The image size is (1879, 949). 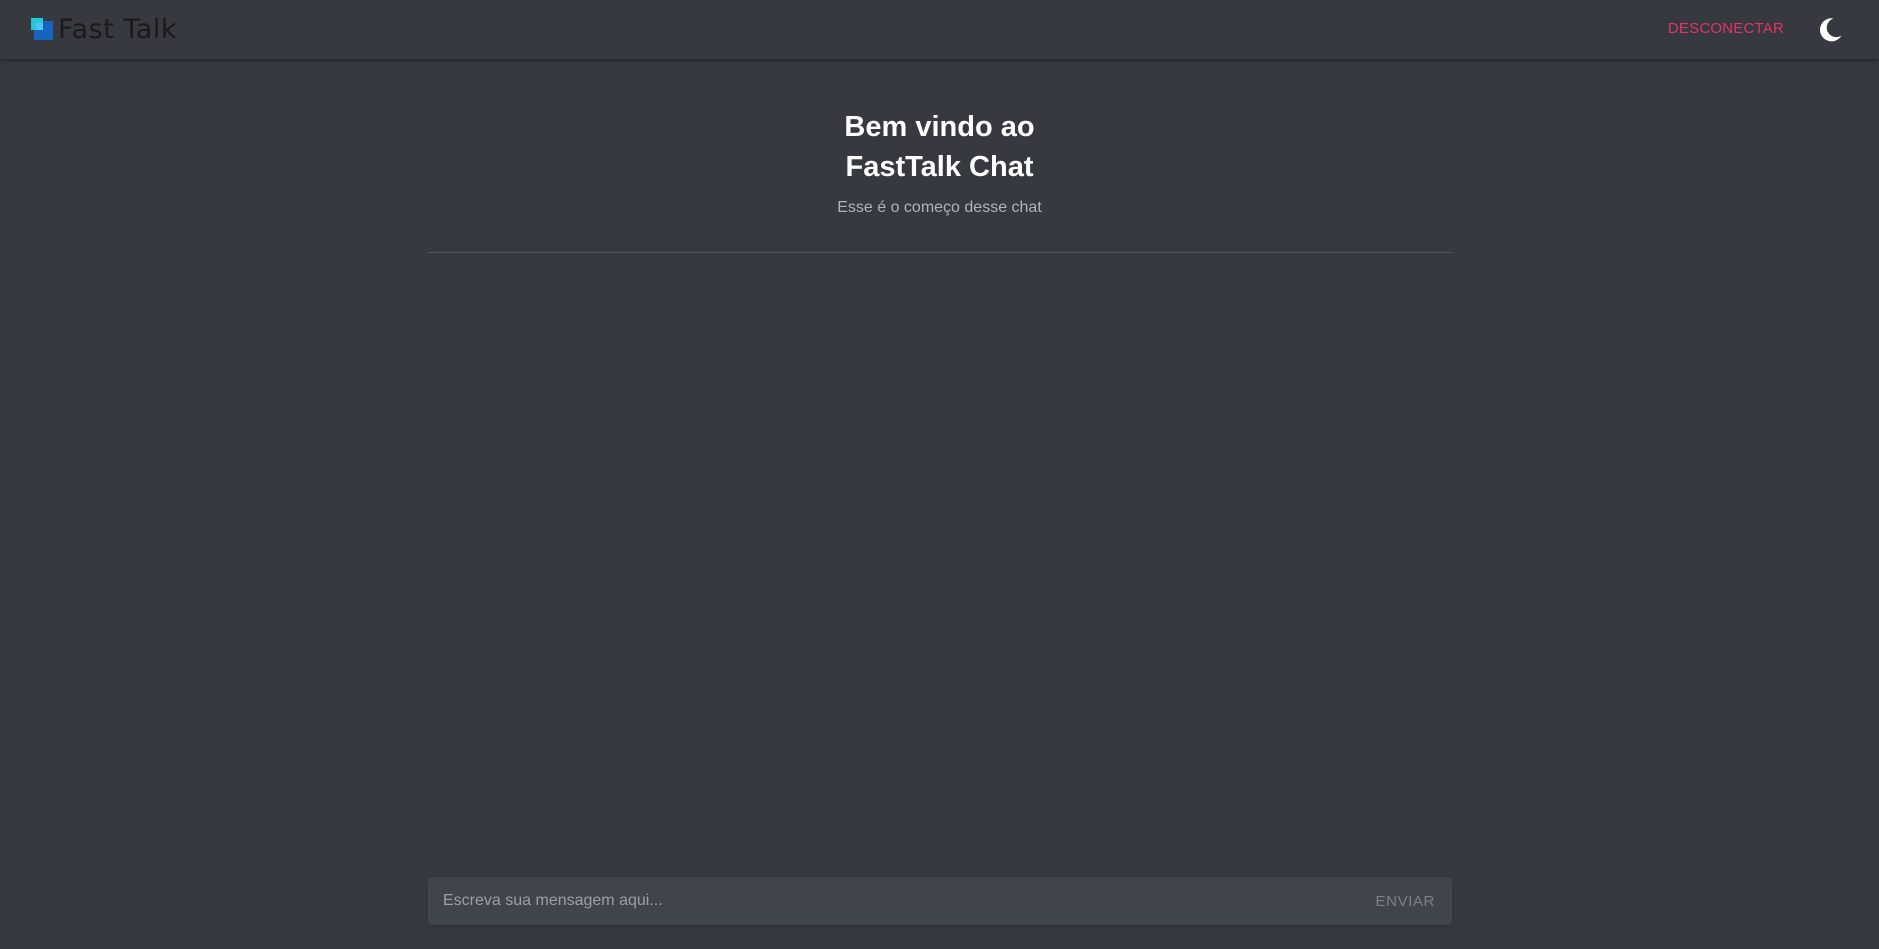 I want to click on moon-icon, so click(x=1830, y=30).